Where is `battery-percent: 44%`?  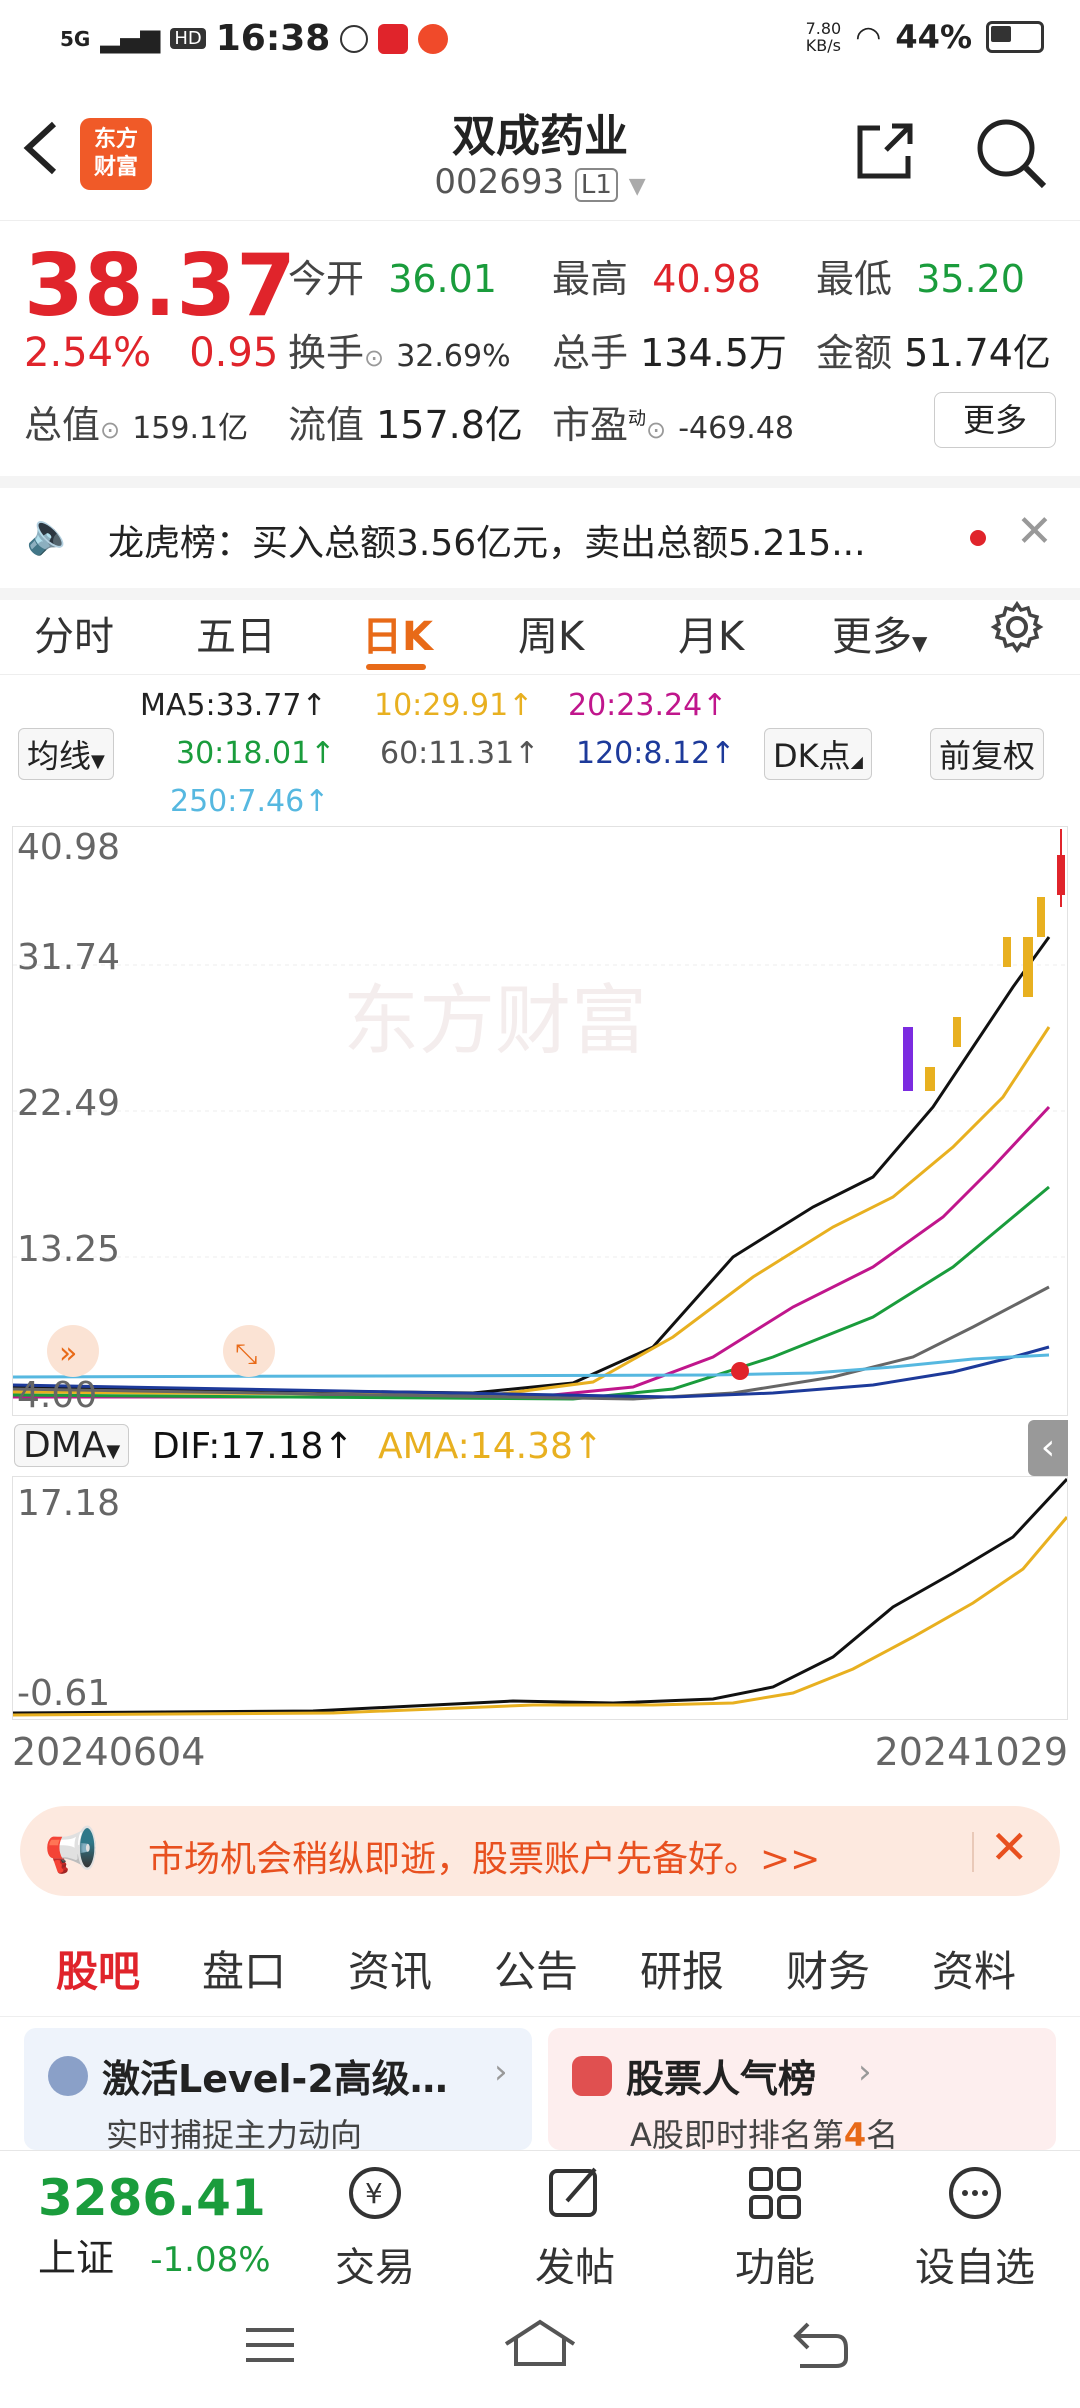
battery-percent: 44% is located at coordinates (933, 37).